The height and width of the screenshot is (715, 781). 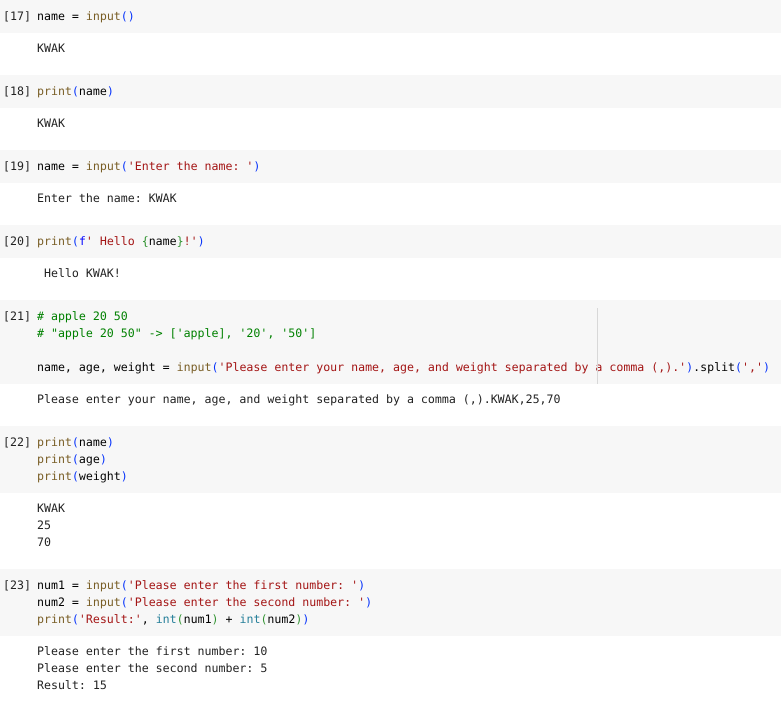 What do you see at coordinates (17, 442) in the screenshot?
I see `execution-count: [22]` at bounding box center [17, 442].